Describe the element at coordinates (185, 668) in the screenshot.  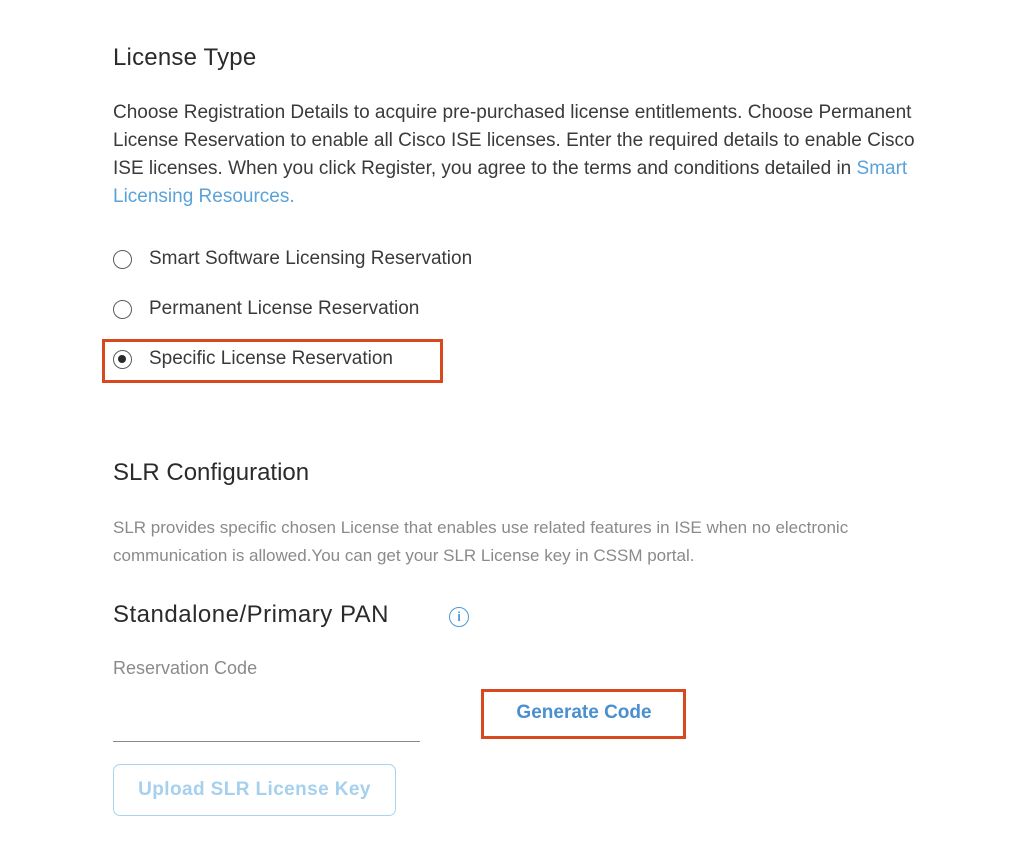
I see `reservation-code-label: Reservation Code` at that location.